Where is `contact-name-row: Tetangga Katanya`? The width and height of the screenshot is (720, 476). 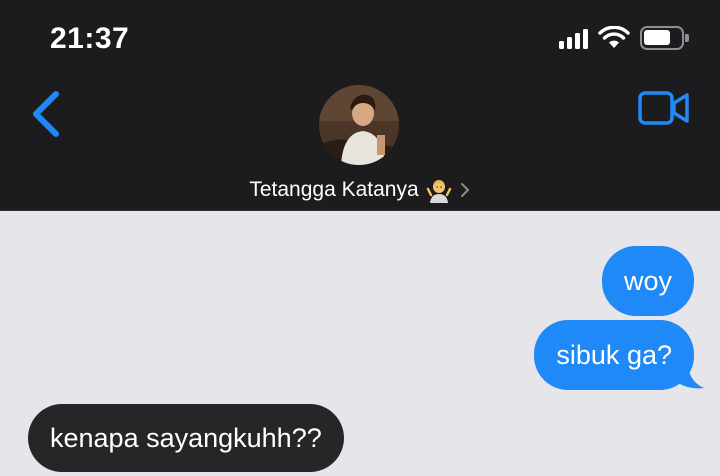
contact-name-row: Tetangga Katanya is located at coordinates (360, 190).